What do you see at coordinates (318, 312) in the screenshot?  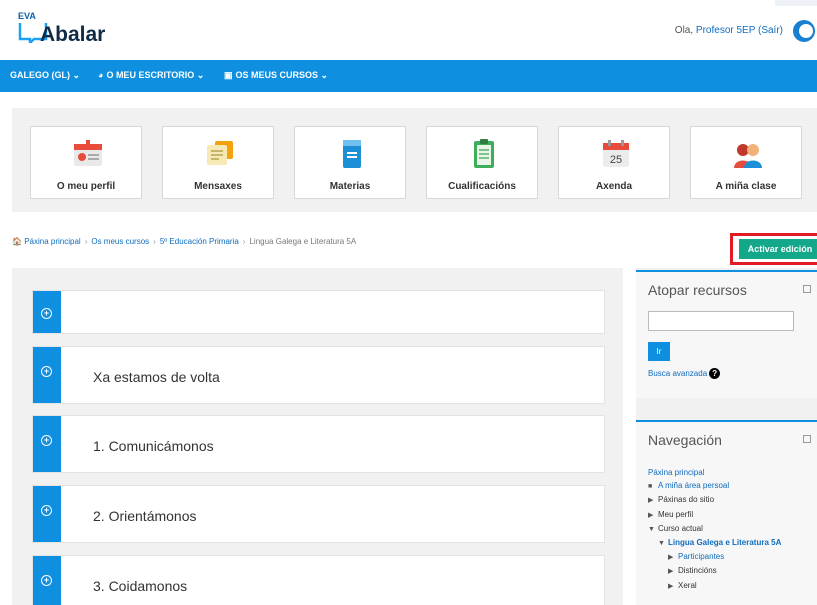 I see `course-section: +` at bounding box center [318, 312].